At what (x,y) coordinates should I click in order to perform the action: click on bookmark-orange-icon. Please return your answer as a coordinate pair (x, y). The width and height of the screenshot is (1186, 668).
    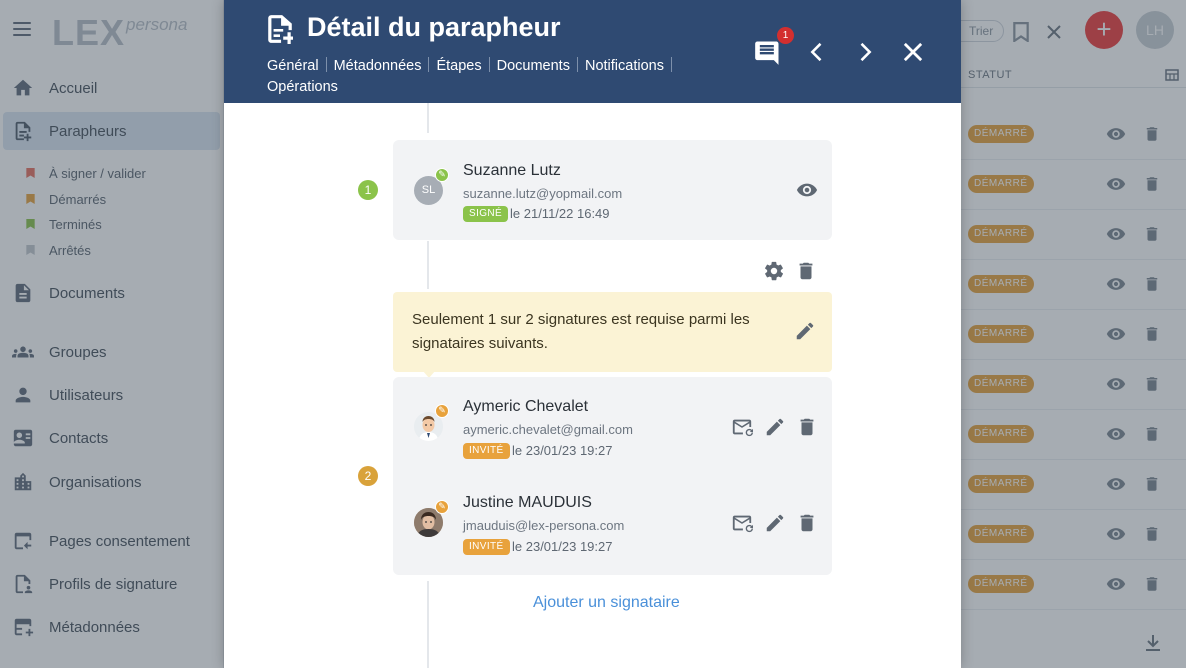
    Looking at the image, I should click on (30, 199).